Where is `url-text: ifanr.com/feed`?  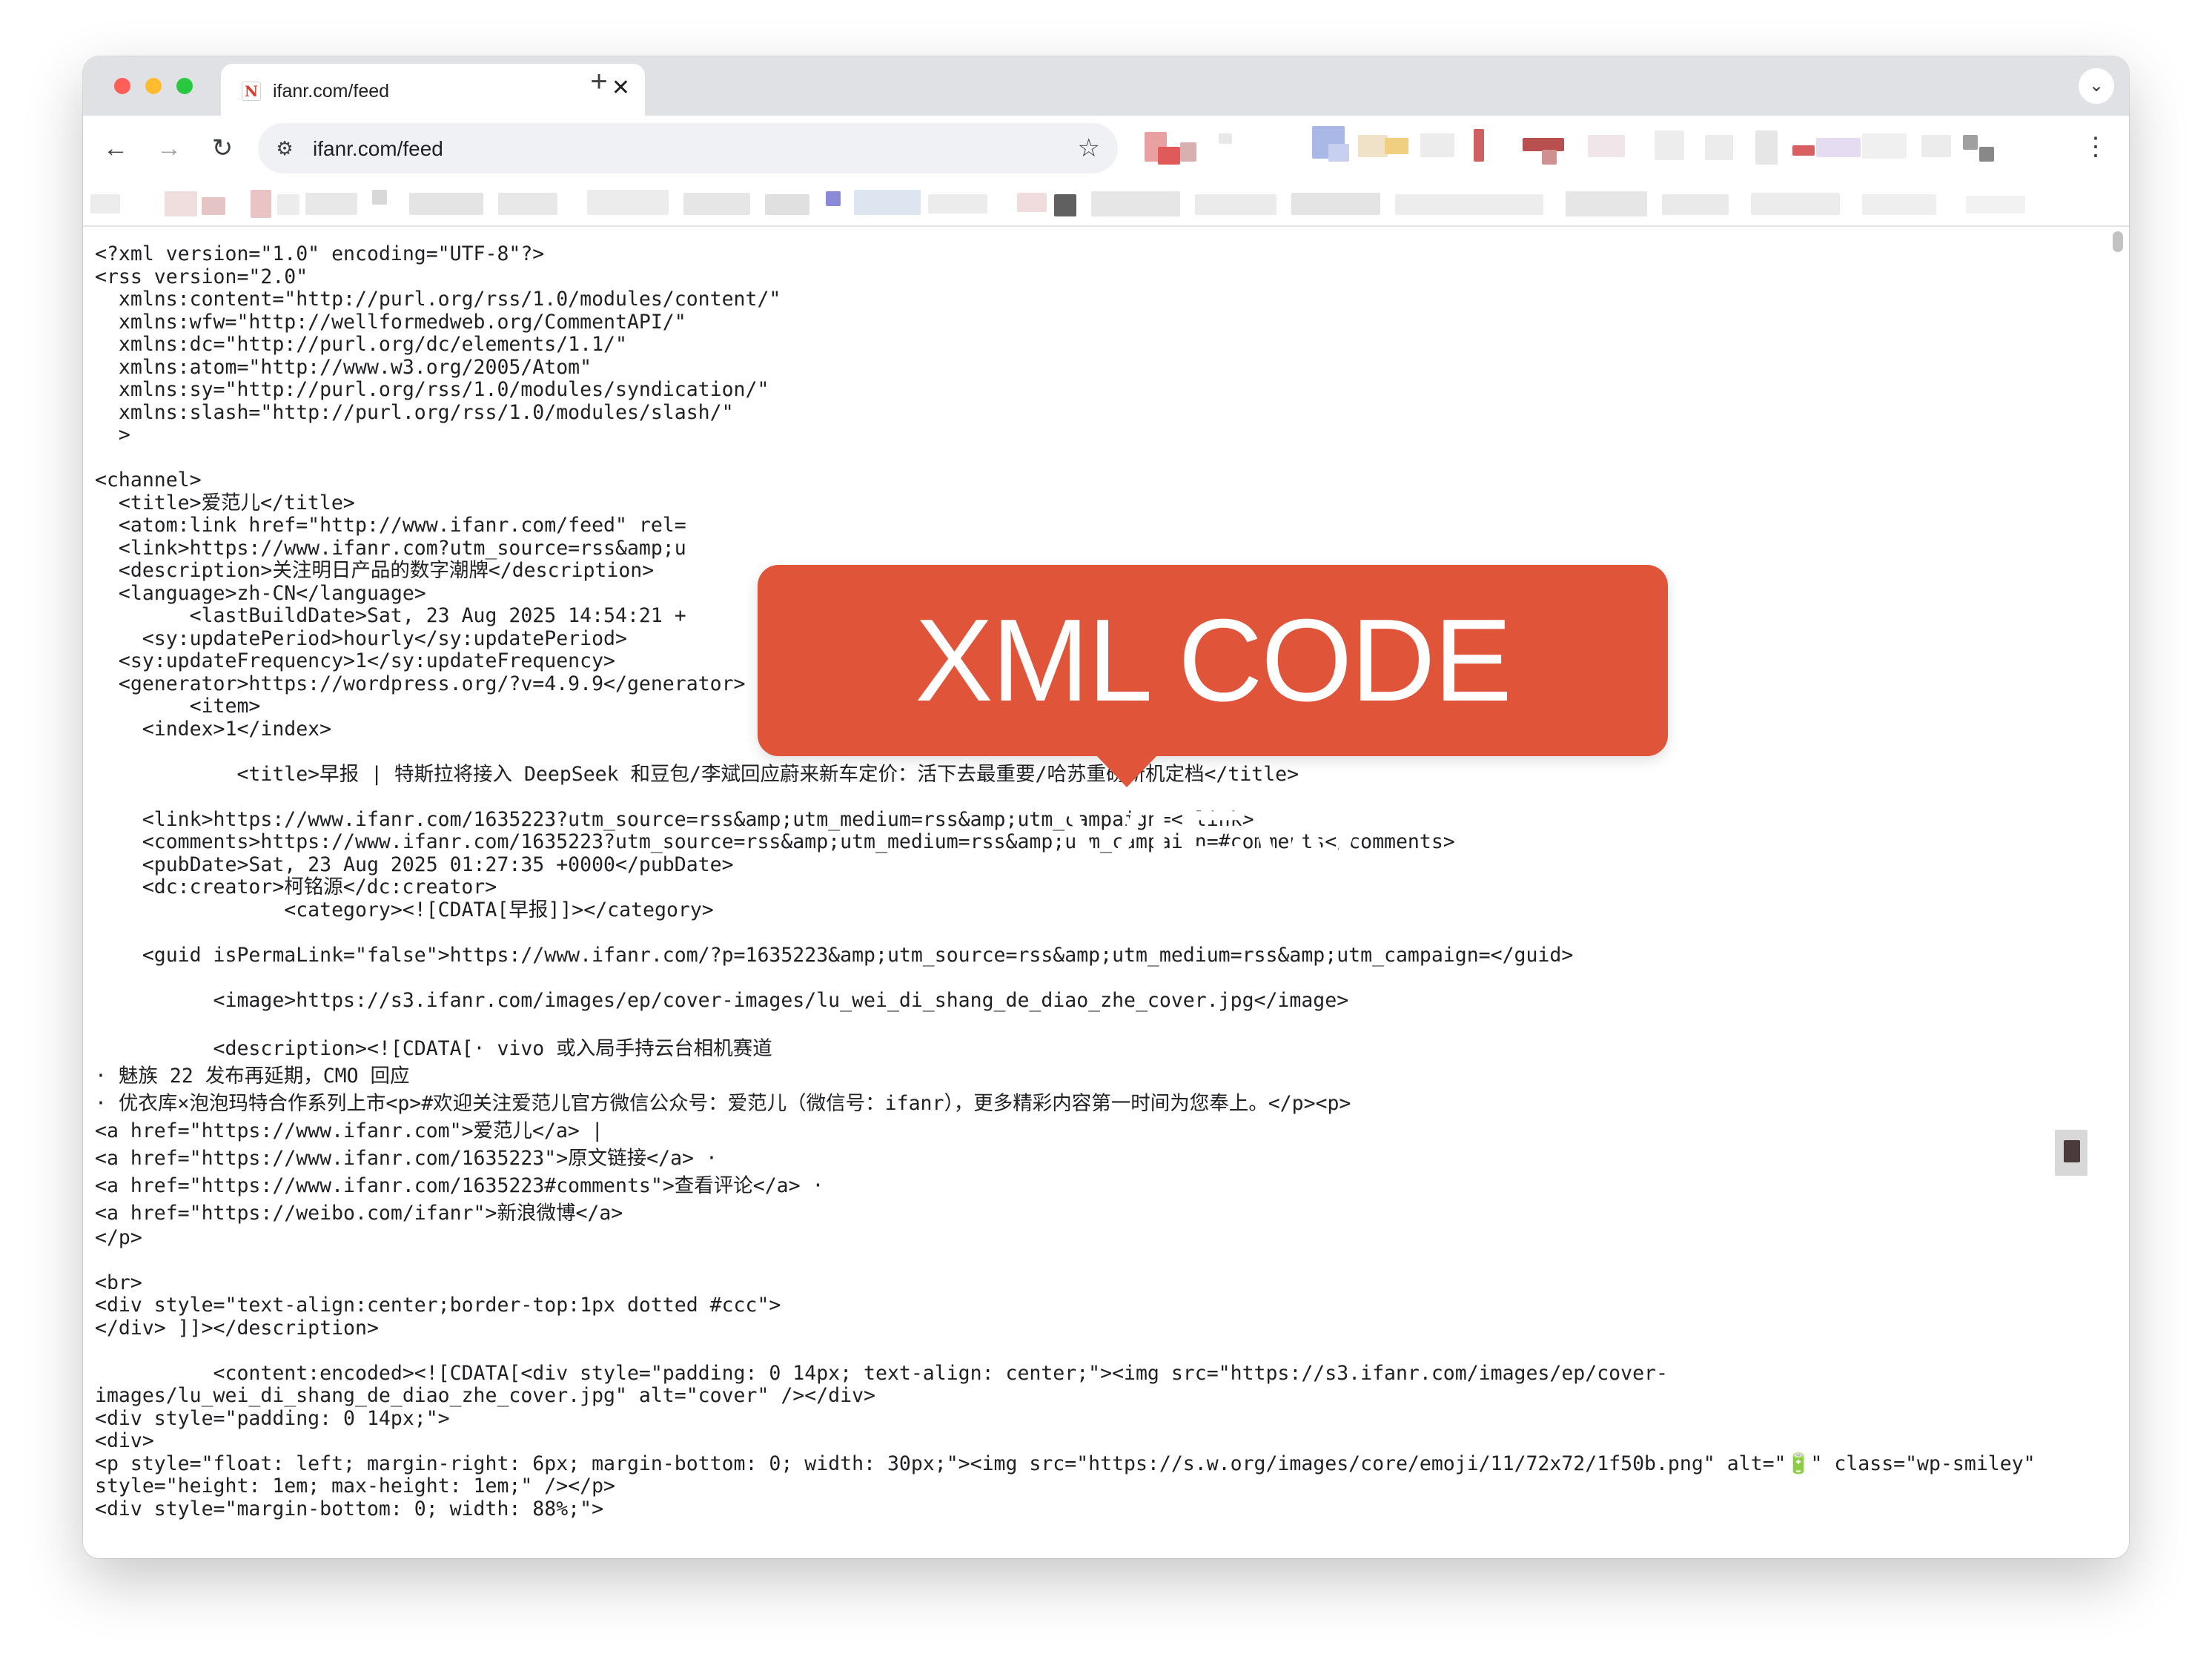 url-text: ifanr.com/feed is located at coordinates (378, 149).